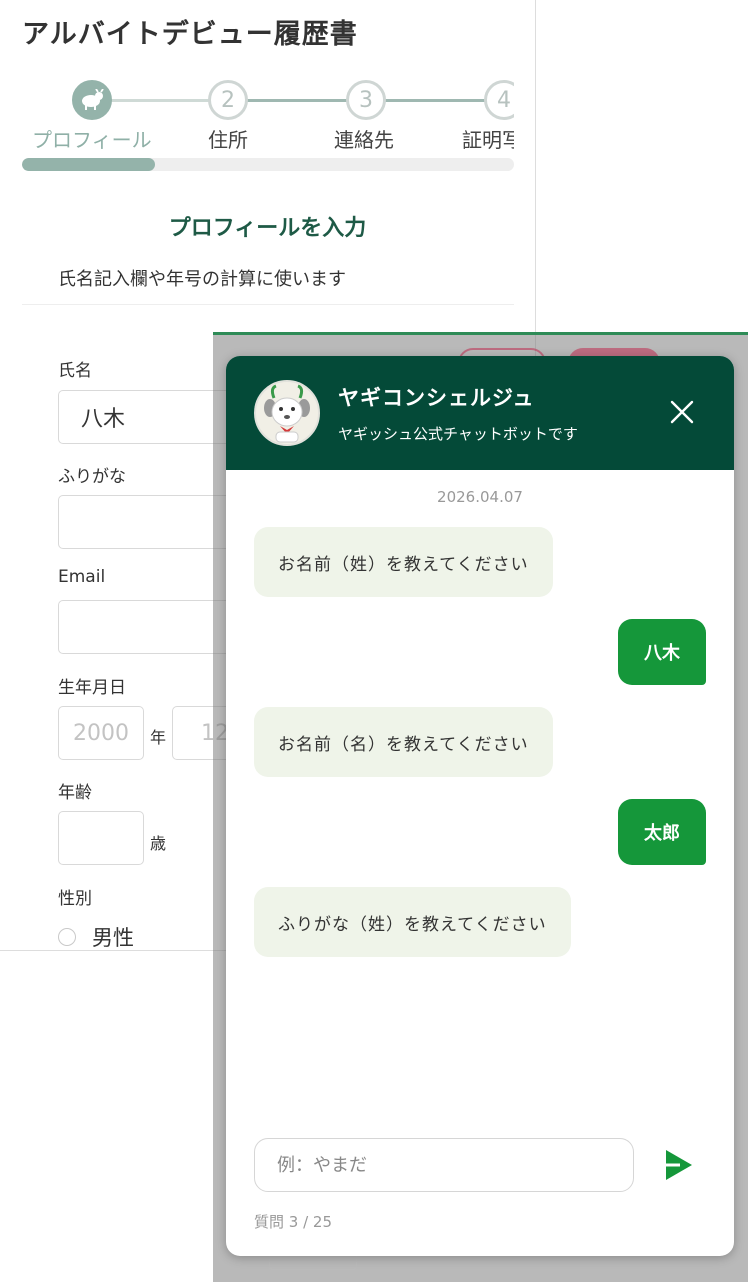  What do you see at coordinates (267, 228) in the screenshot?
I see `section-title: プロフィールを入力` at bounding box center [267, 228].